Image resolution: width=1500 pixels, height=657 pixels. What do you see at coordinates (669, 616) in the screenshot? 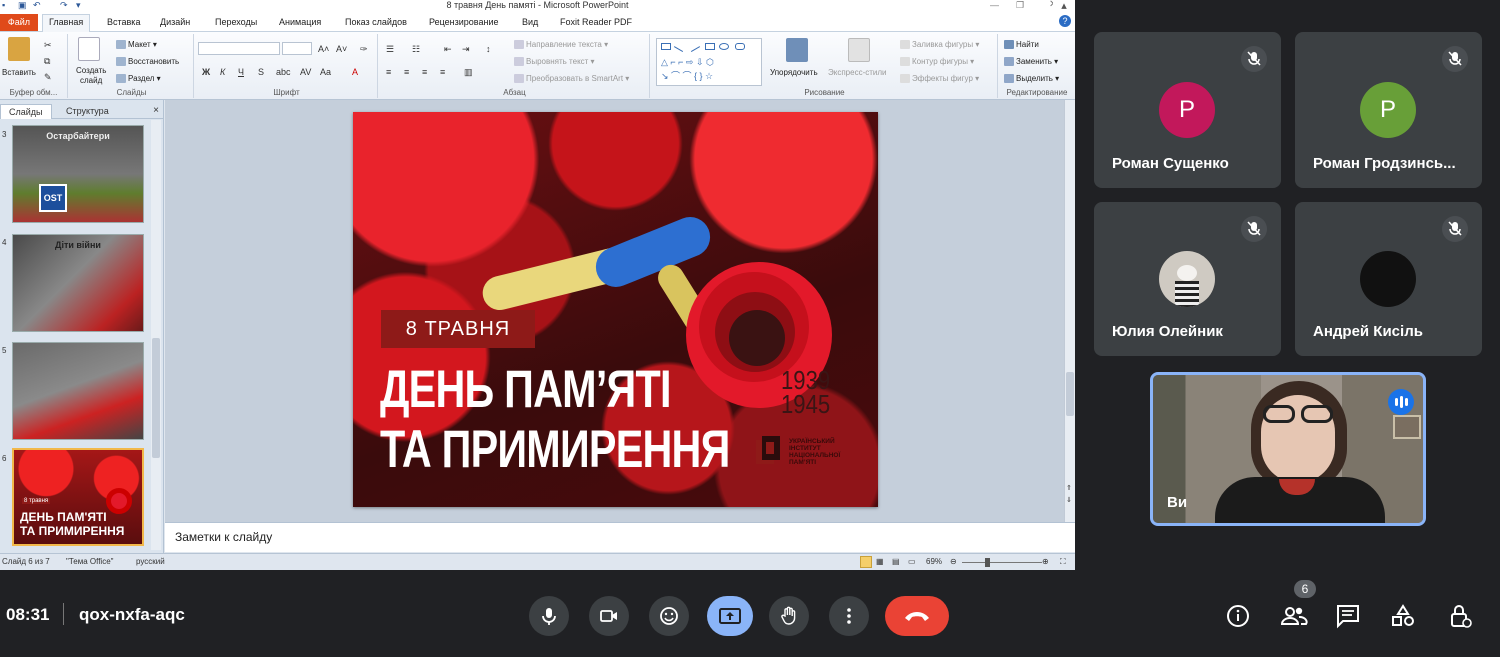
I see `reactions-button` at bounding box center [669, 616].